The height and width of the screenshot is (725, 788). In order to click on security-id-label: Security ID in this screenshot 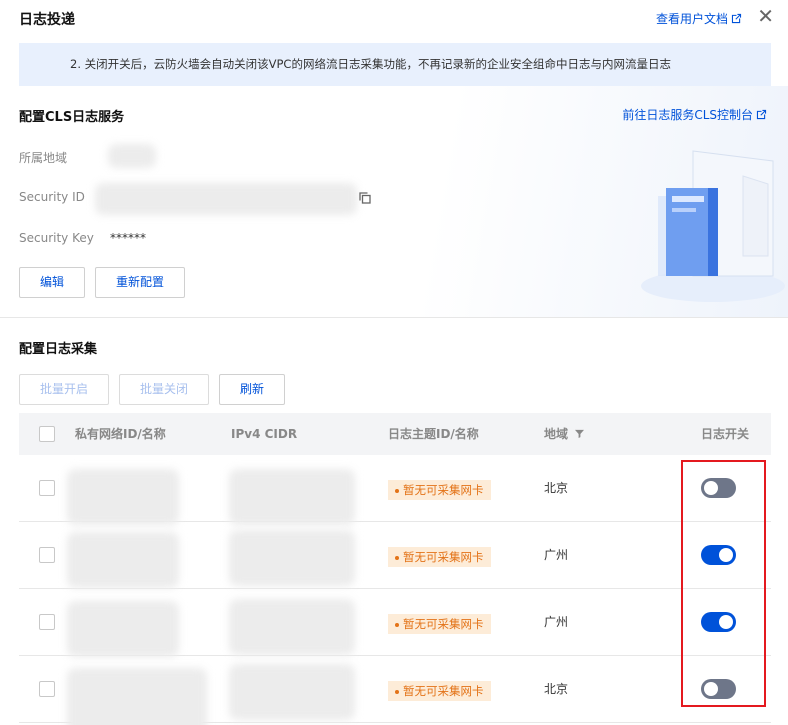, I will do `click(52, 197)`.